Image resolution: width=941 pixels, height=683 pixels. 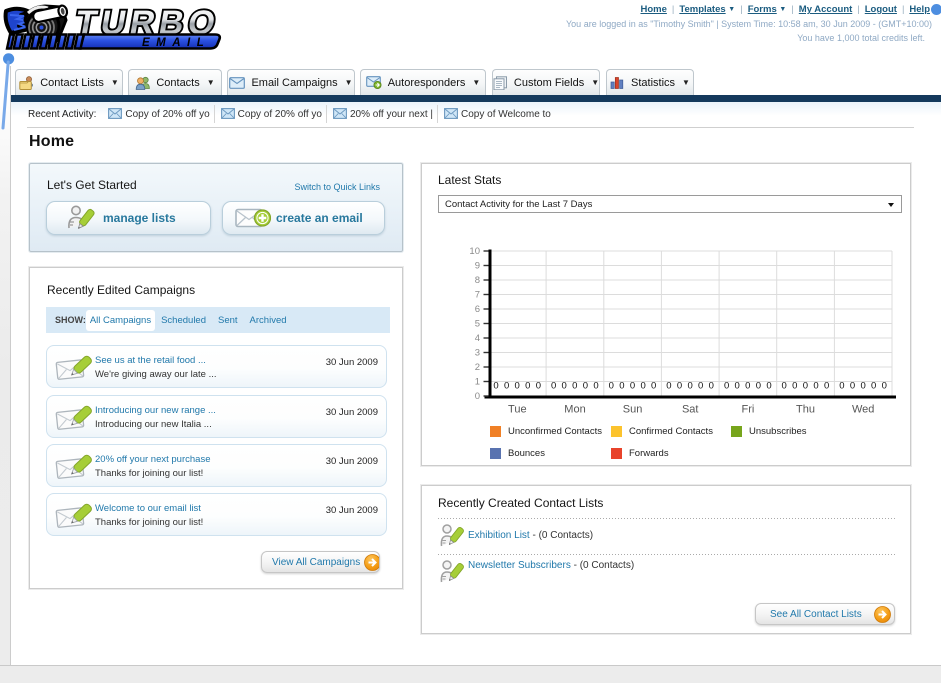 What do you see at coordinates (863, 410) in the screenshot?
I see `svg-text: Wed` at bounding box center [863, 410].